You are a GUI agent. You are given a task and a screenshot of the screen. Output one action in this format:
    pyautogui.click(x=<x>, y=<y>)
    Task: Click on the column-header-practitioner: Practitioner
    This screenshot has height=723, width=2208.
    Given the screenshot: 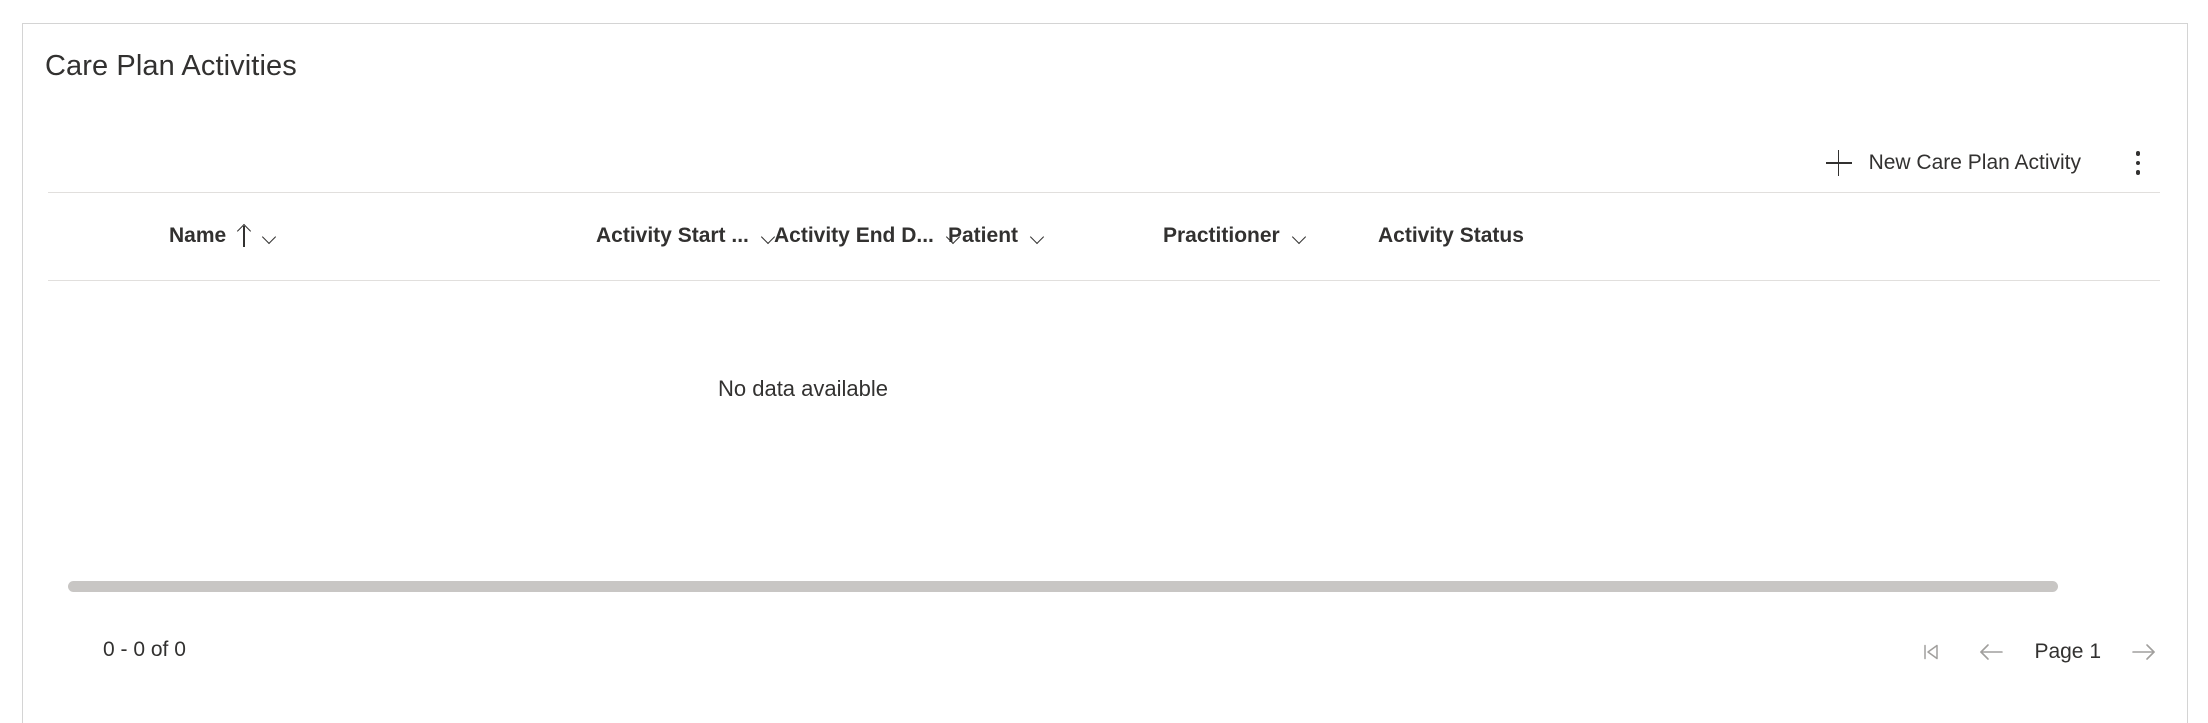 What is the action you would take?
    pyautogui.click(x=1235, y=236)
    